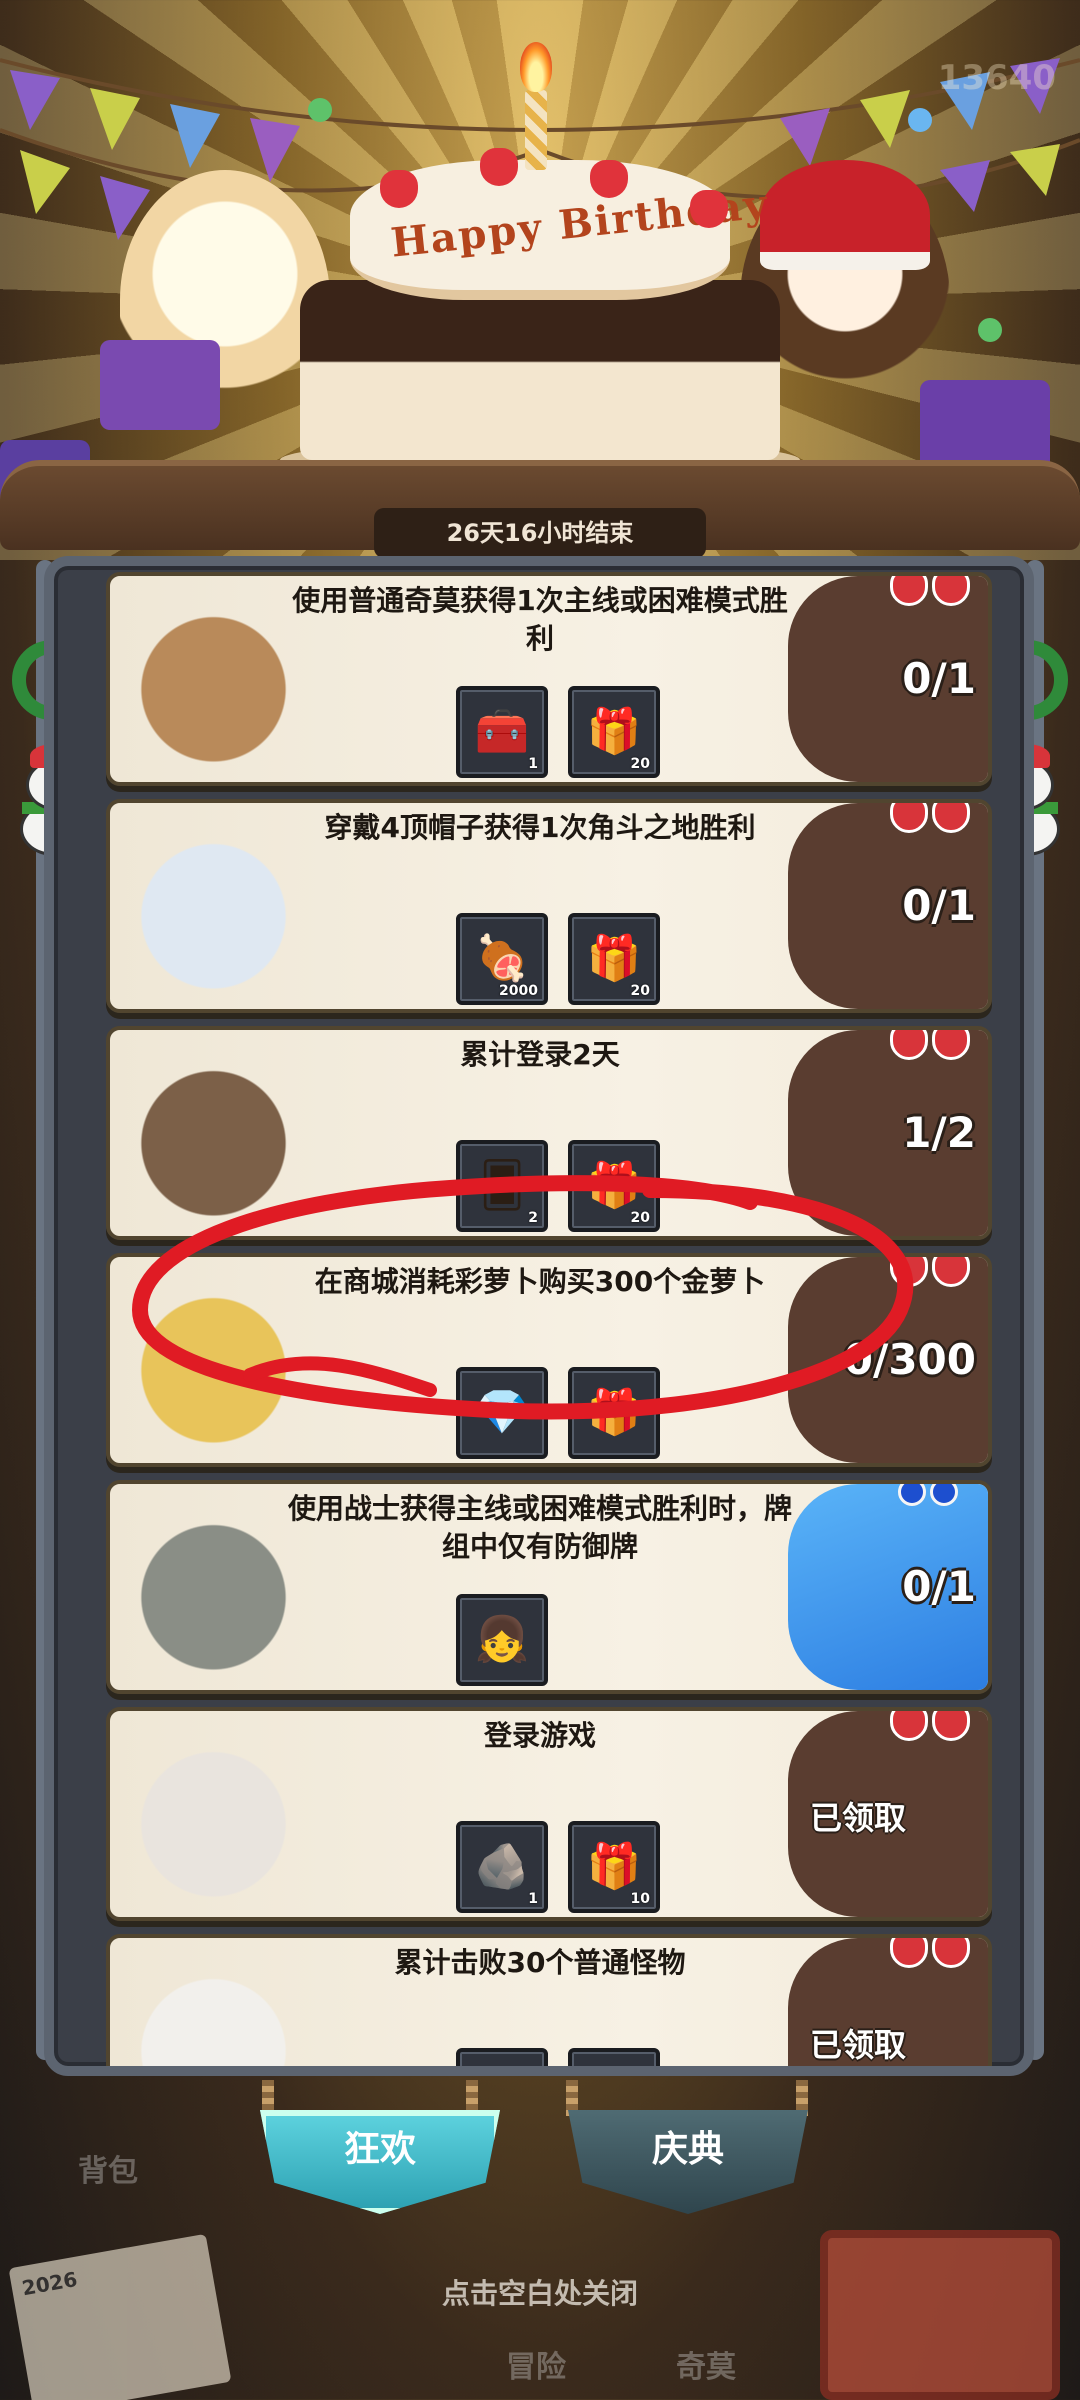 The width and height of the screenshot is (1080, 2400). I want to click on reward-list: 🍖 2000 🎁 20, so click(558, 959).